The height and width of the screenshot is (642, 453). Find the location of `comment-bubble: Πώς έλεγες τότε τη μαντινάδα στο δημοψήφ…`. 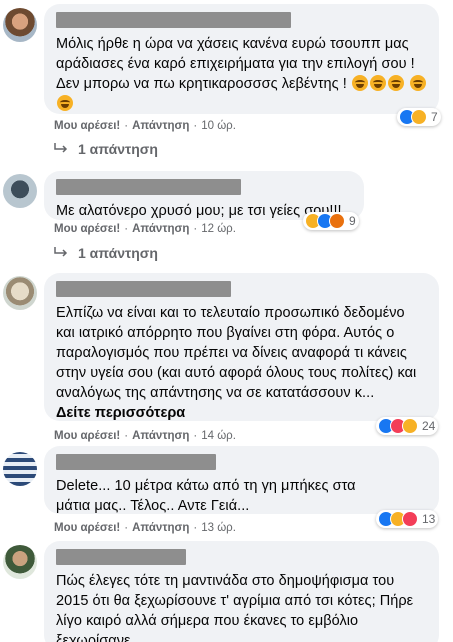

comment-bubble: Πώς έλεγες τότε τη μαντινάδα στο δημοψήφ… is located at coordinates (241, 591).